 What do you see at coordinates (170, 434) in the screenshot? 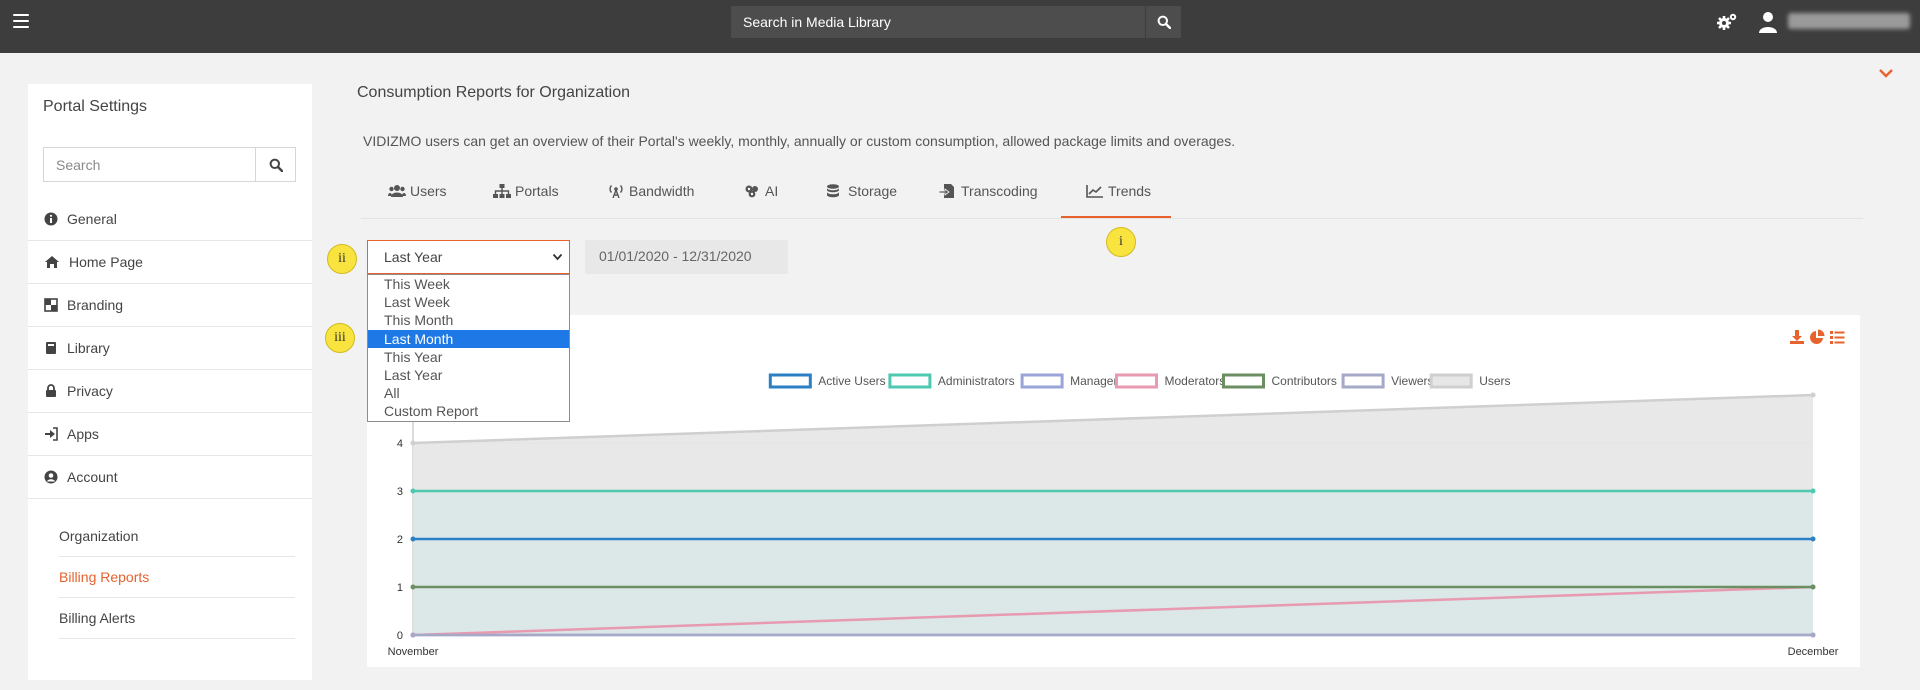
I see `sidebar-item-apps: Apps` at bounding box center [170, 434].